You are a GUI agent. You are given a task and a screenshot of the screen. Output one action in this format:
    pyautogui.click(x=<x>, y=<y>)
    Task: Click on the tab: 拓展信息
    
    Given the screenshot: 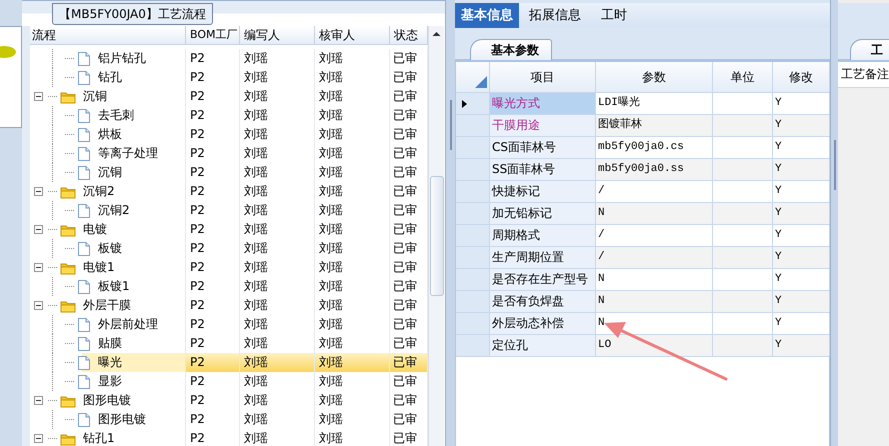 What is the action you would take?
    pyautogui.click(x=555, y=15)
    